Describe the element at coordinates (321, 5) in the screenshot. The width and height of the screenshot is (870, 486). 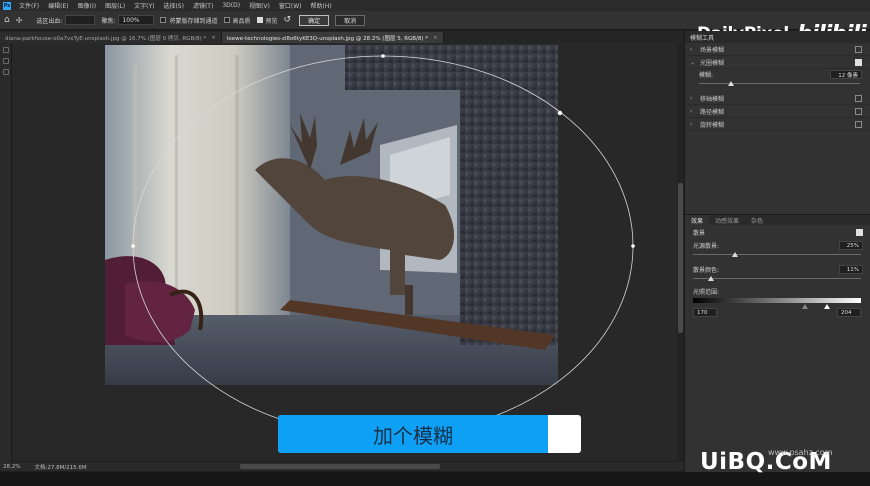
I see `menu-help: 帮助(H)` at that location.